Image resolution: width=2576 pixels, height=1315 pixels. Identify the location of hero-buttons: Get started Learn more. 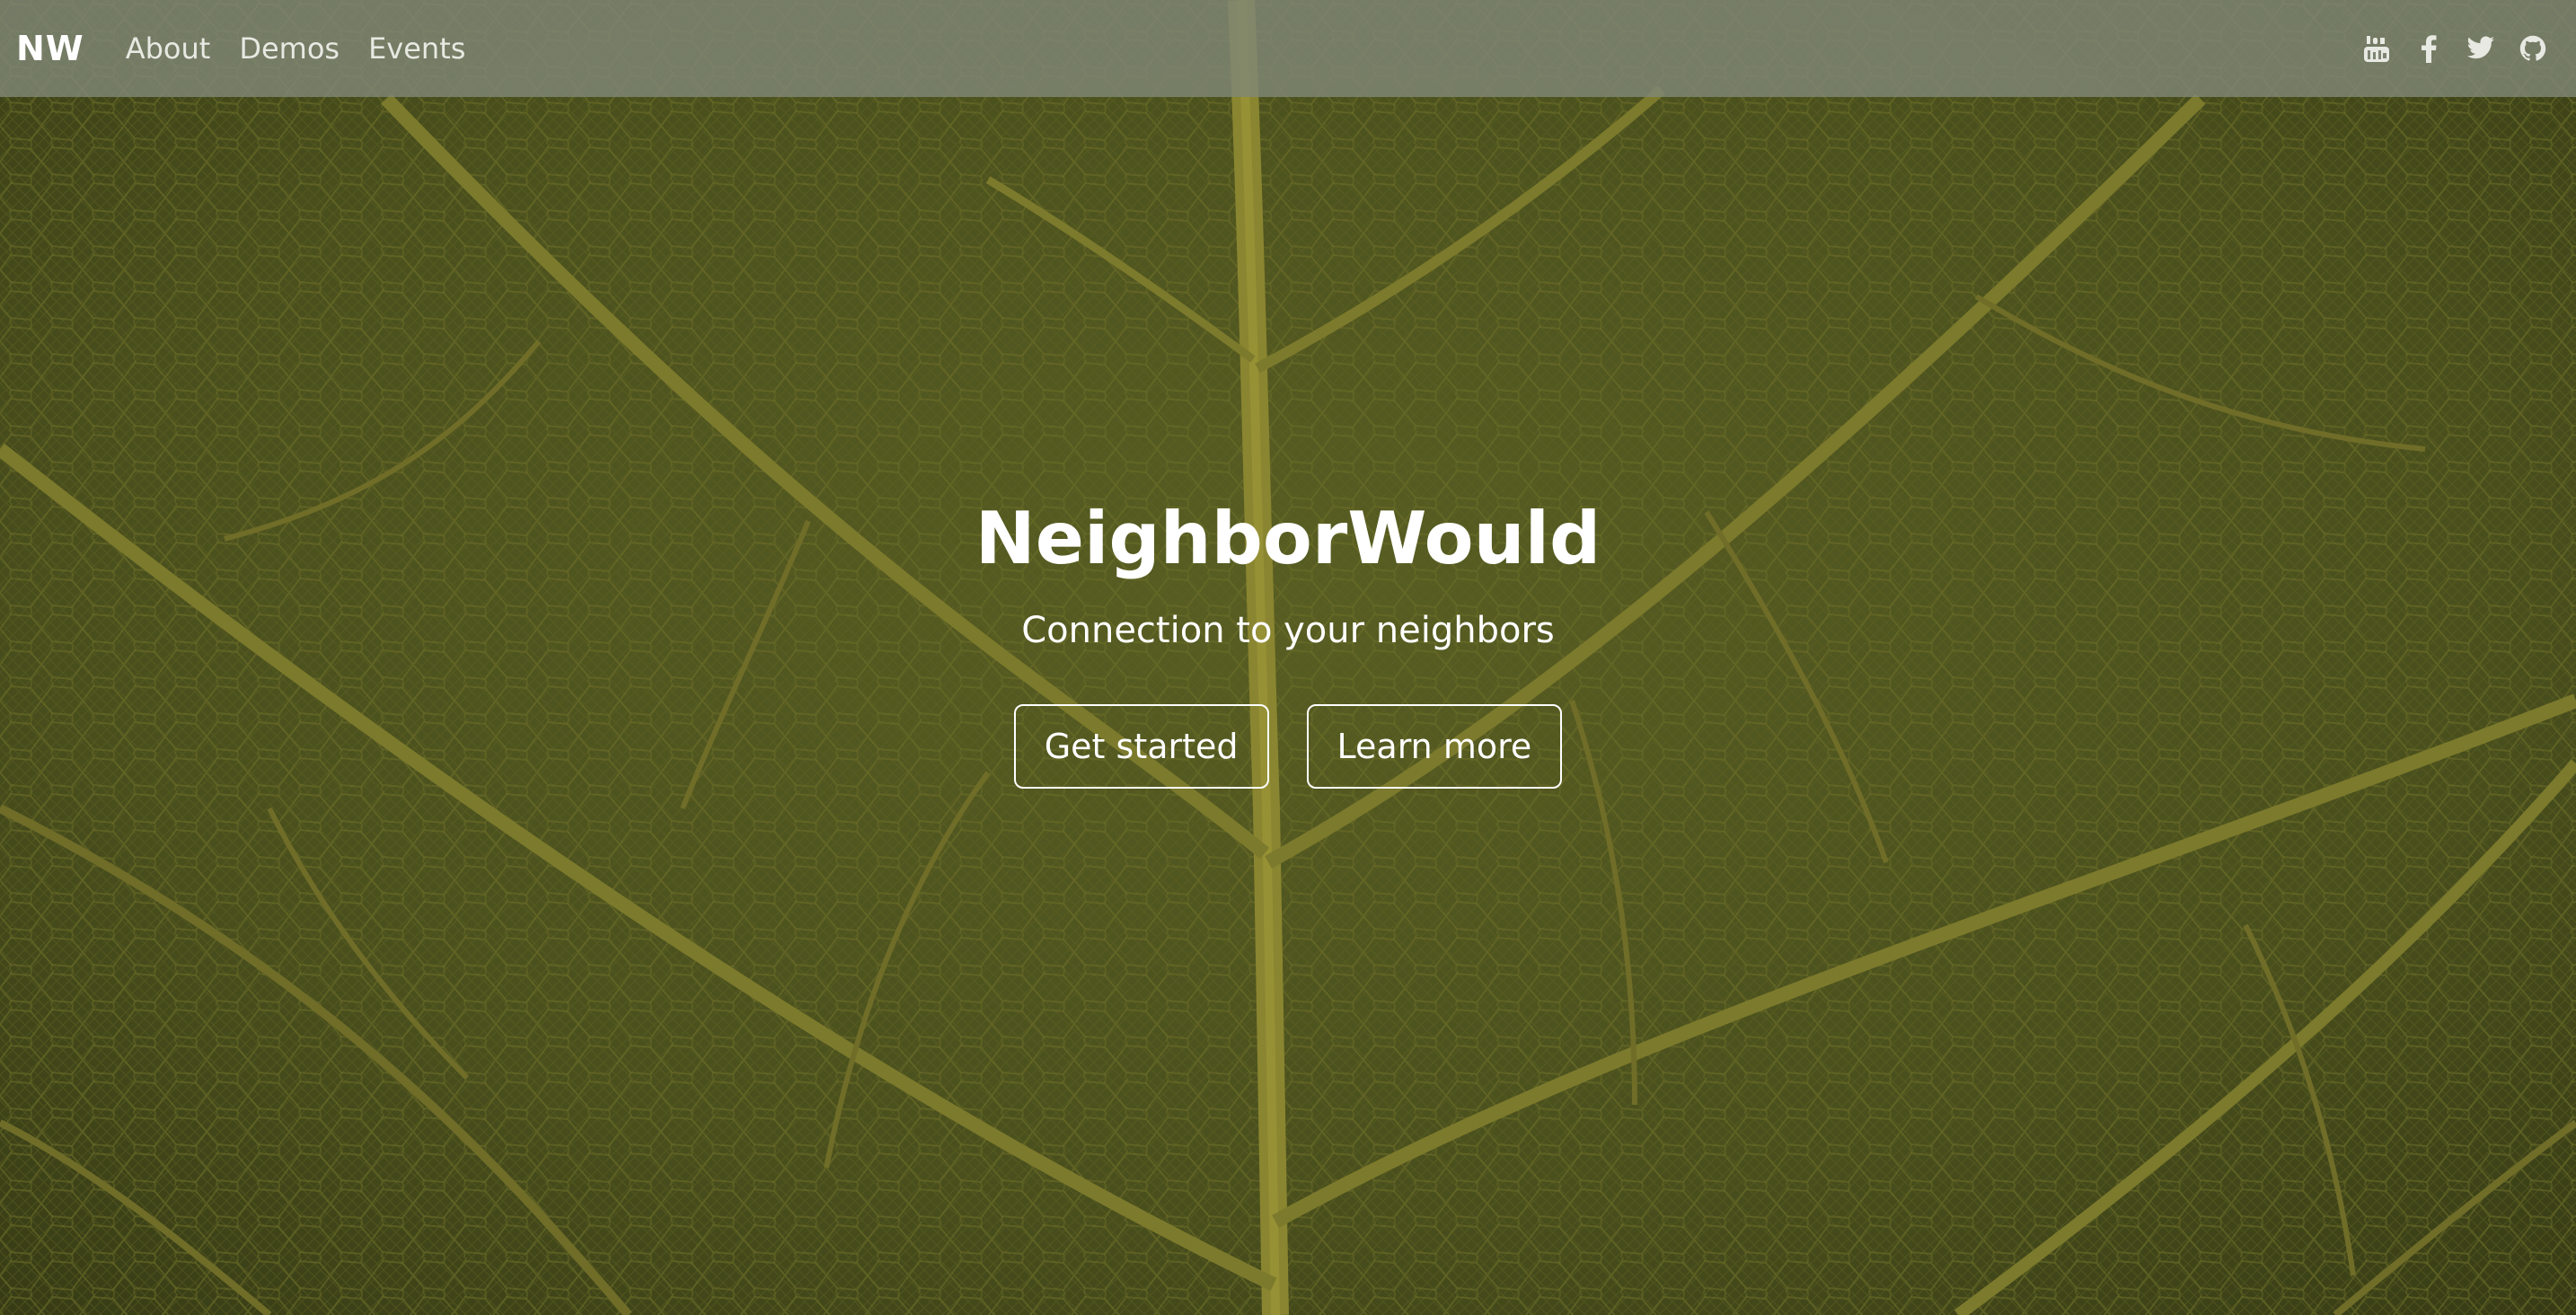
(1288, 746).